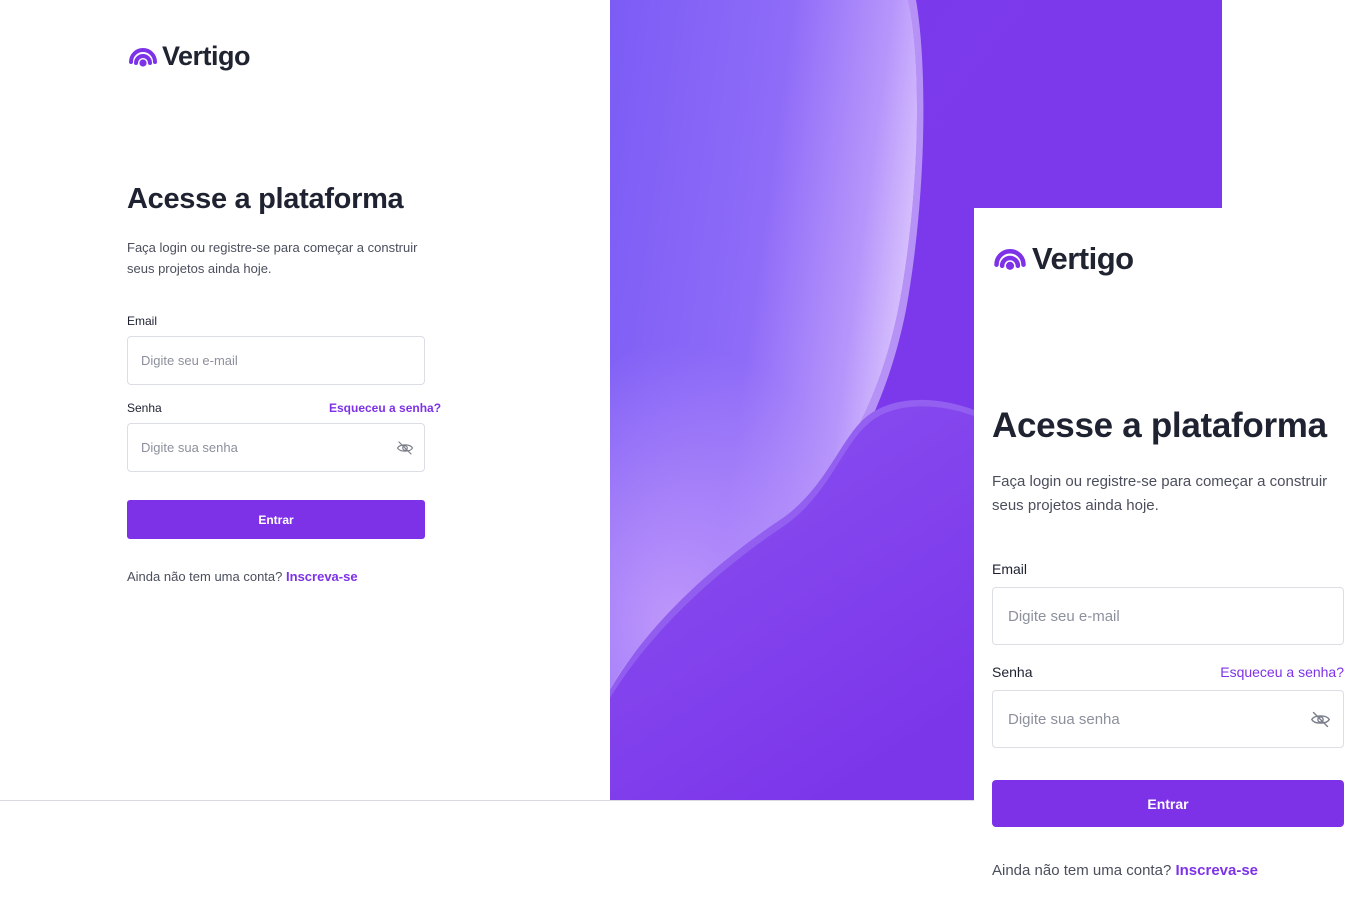  I want to click on divider, so click(487, 800).